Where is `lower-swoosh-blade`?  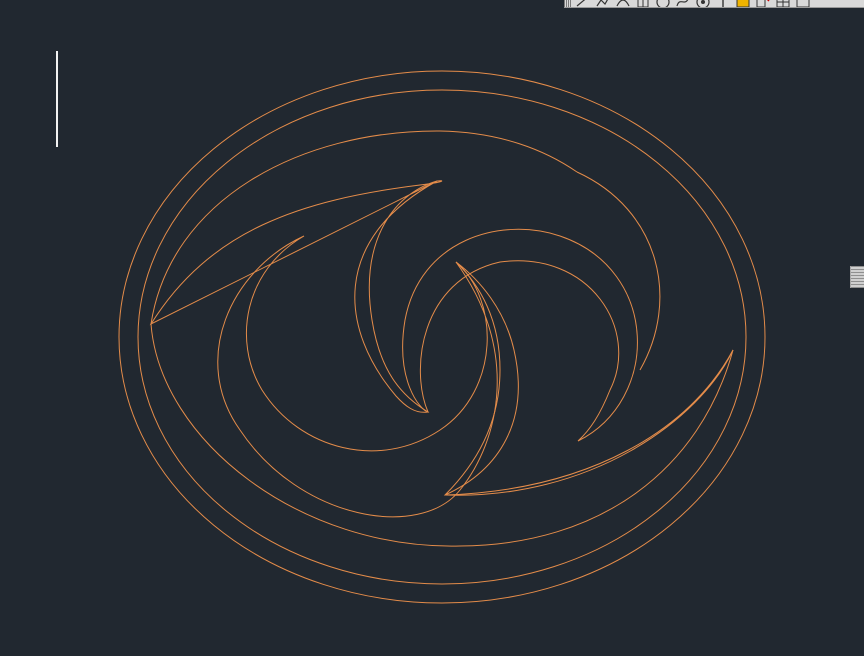 lower-swoosh-blade is located at coordinates (588, 378).